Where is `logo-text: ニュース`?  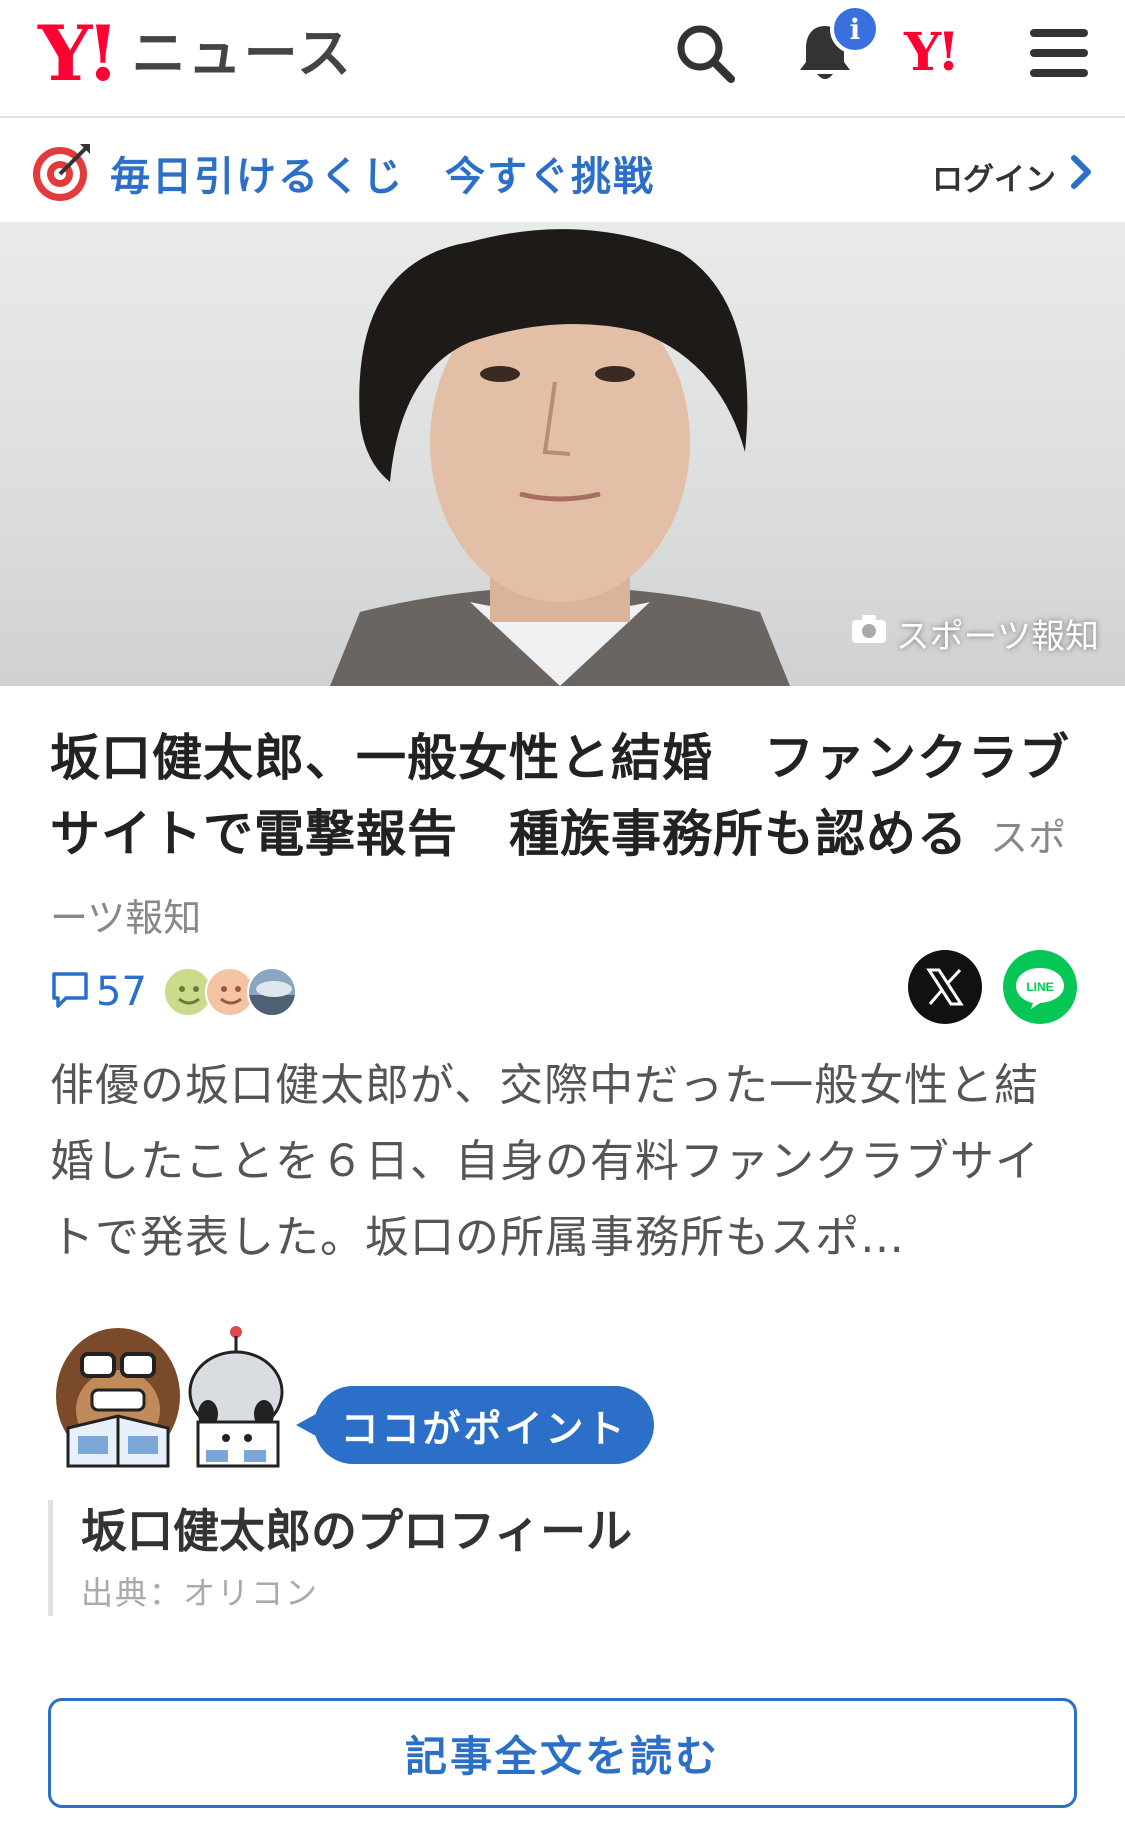 logo-text: ニュース is located at coordinates (242, 53).